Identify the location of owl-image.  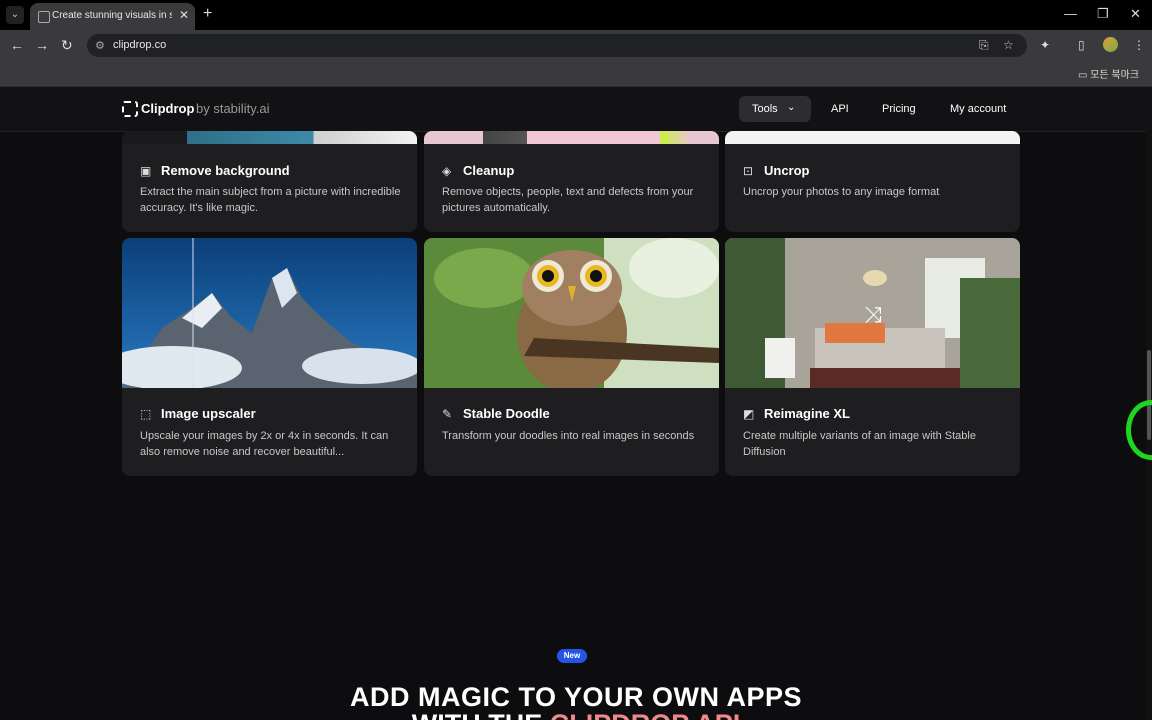
(571, 315).